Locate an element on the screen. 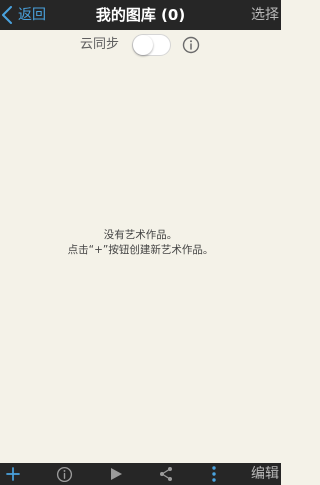  more-vertical-icon is located at coordinates (214, 474).